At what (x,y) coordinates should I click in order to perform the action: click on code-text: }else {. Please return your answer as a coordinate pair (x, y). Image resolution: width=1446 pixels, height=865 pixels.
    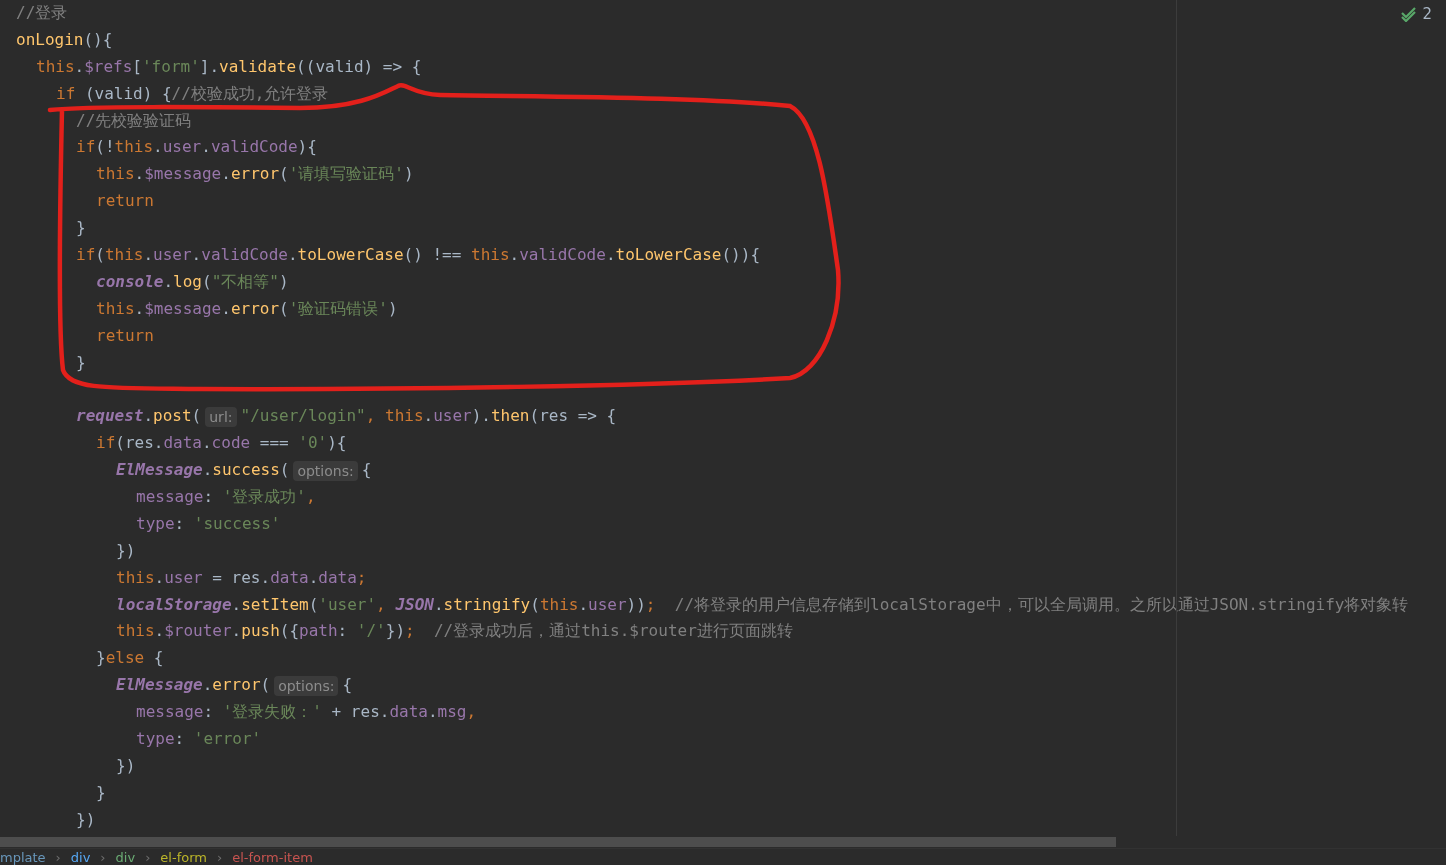
    Looking at the image, I should click on (130, 658).